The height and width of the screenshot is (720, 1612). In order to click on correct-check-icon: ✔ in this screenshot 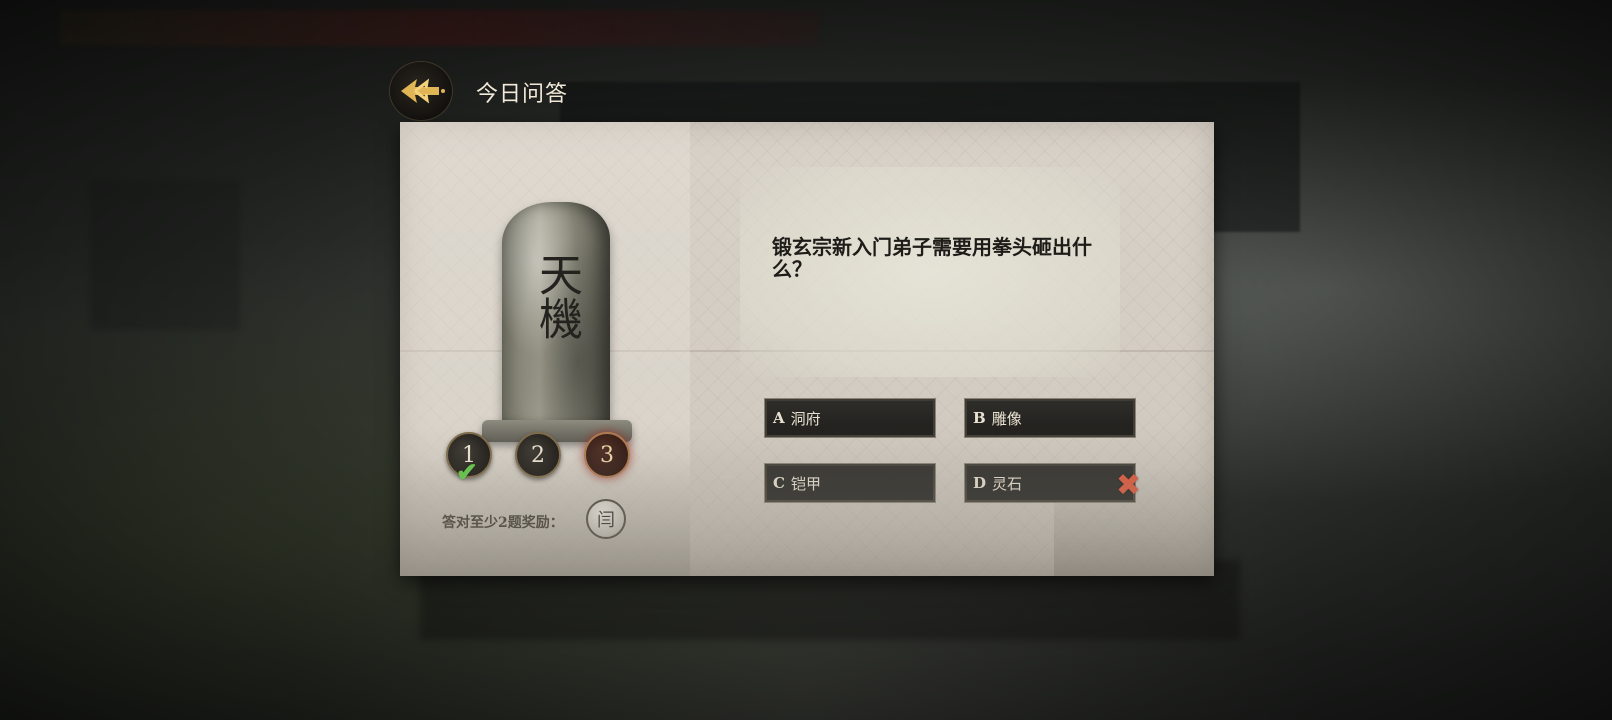, I will do `click(467, 473)`.